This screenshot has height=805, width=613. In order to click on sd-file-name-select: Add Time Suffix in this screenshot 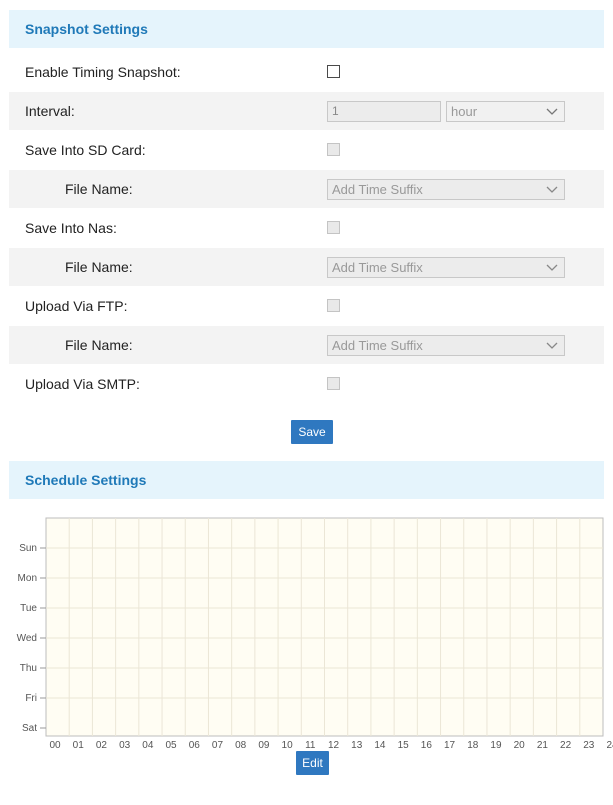, I will do `click(446, 189)`.